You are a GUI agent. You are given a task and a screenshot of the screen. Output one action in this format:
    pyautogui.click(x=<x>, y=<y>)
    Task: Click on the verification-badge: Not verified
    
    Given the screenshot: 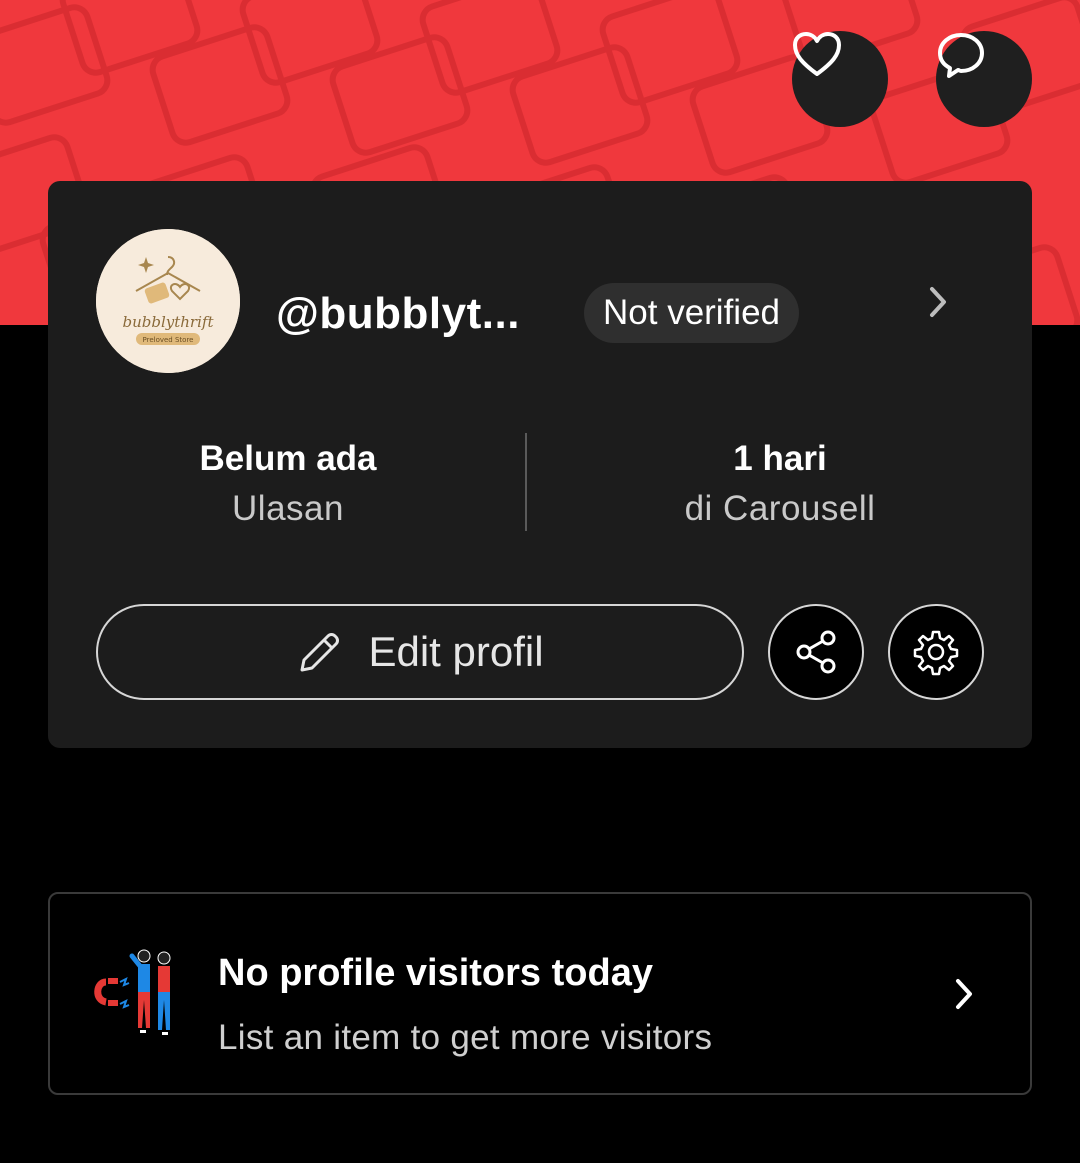 What is the action you would take?
    pyautogui.click(x=692, y=313)
    